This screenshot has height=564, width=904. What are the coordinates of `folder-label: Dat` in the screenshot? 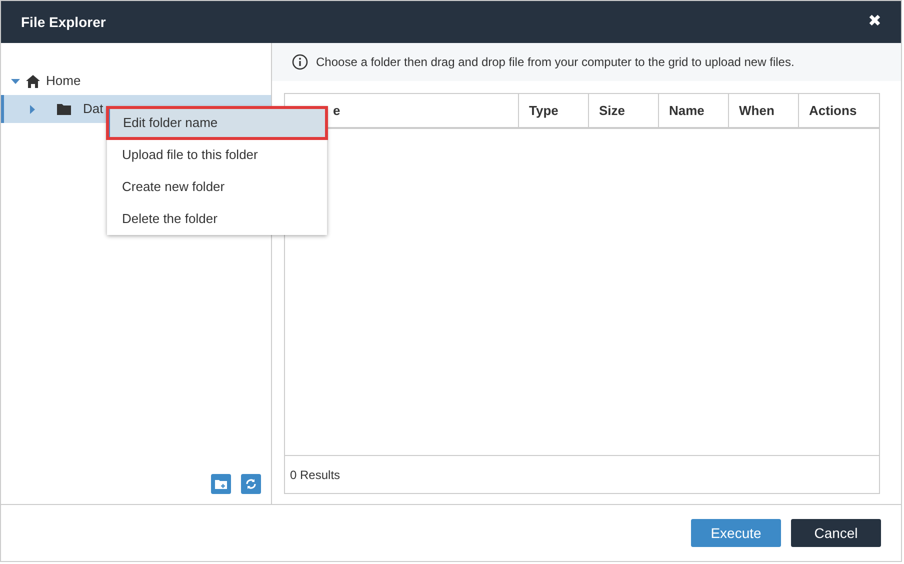 It's located at (93, 109).